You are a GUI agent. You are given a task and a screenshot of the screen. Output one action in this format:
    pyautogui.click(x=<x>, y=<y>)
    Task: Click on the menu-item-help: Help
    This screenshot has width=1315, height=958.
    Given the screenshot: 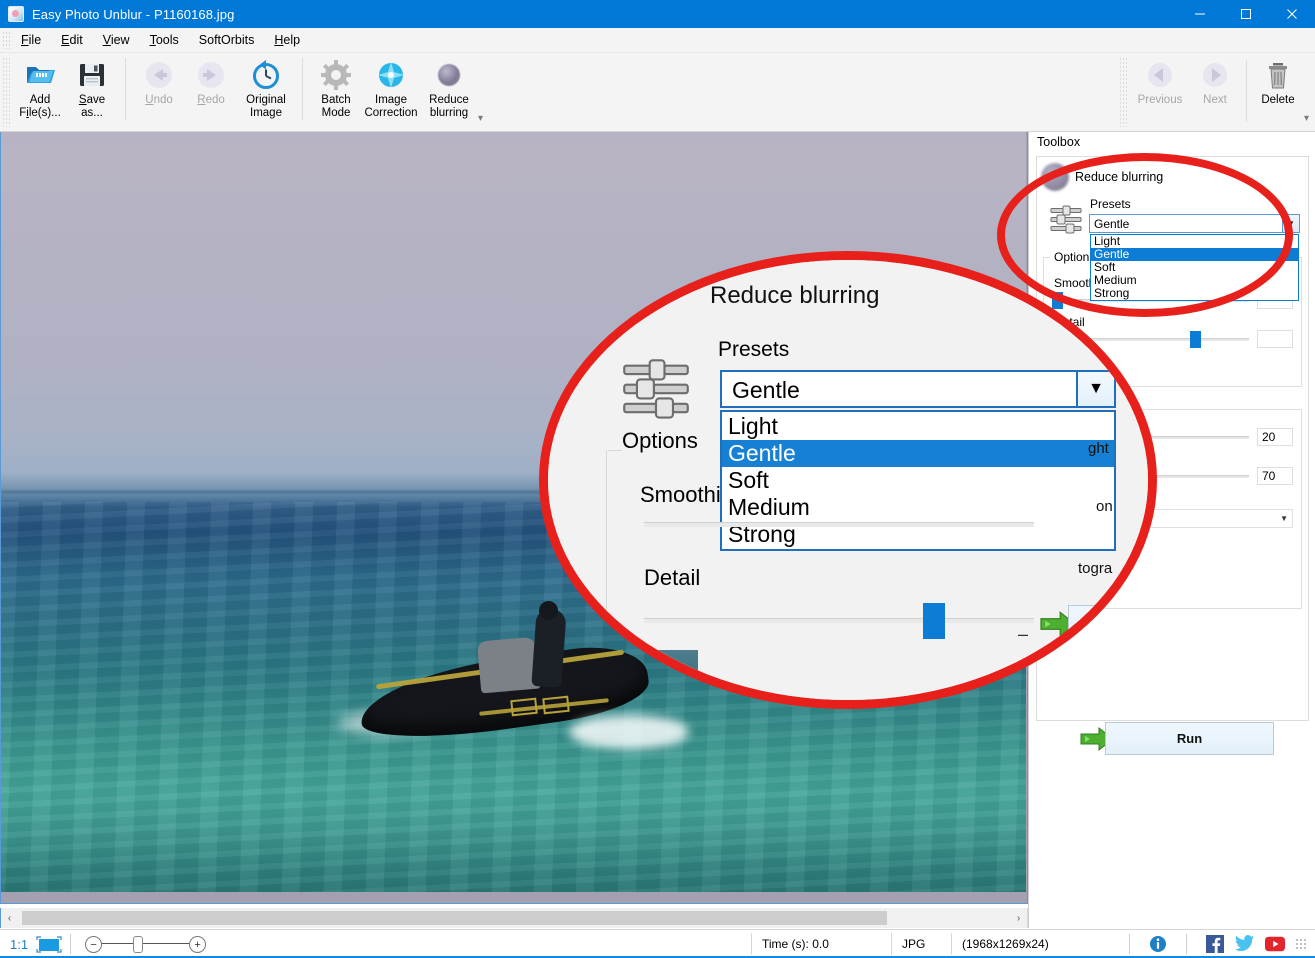 What is the action you would take?
    pyautogui.click(x=287, y=40)
    